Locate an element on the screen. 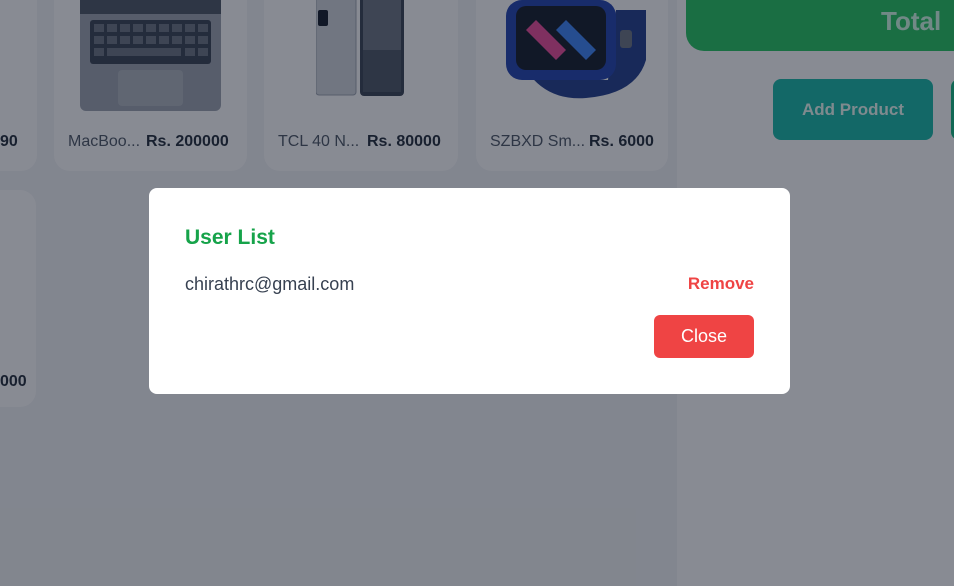  user-email: chirathrc@gmail.com is located at coordinates (270, 284).